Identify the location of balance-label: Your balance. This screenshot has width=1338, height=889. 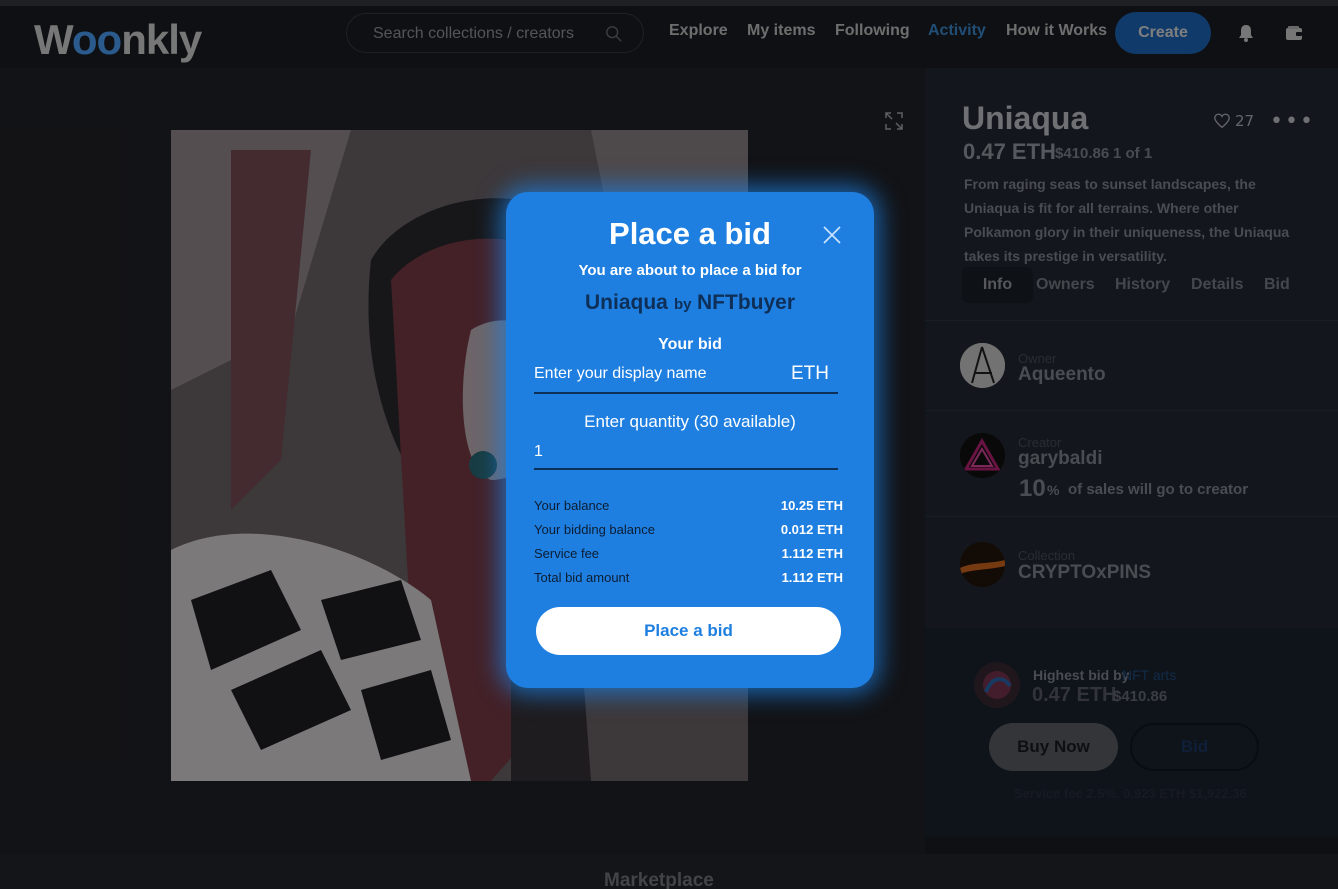
(572, 505).